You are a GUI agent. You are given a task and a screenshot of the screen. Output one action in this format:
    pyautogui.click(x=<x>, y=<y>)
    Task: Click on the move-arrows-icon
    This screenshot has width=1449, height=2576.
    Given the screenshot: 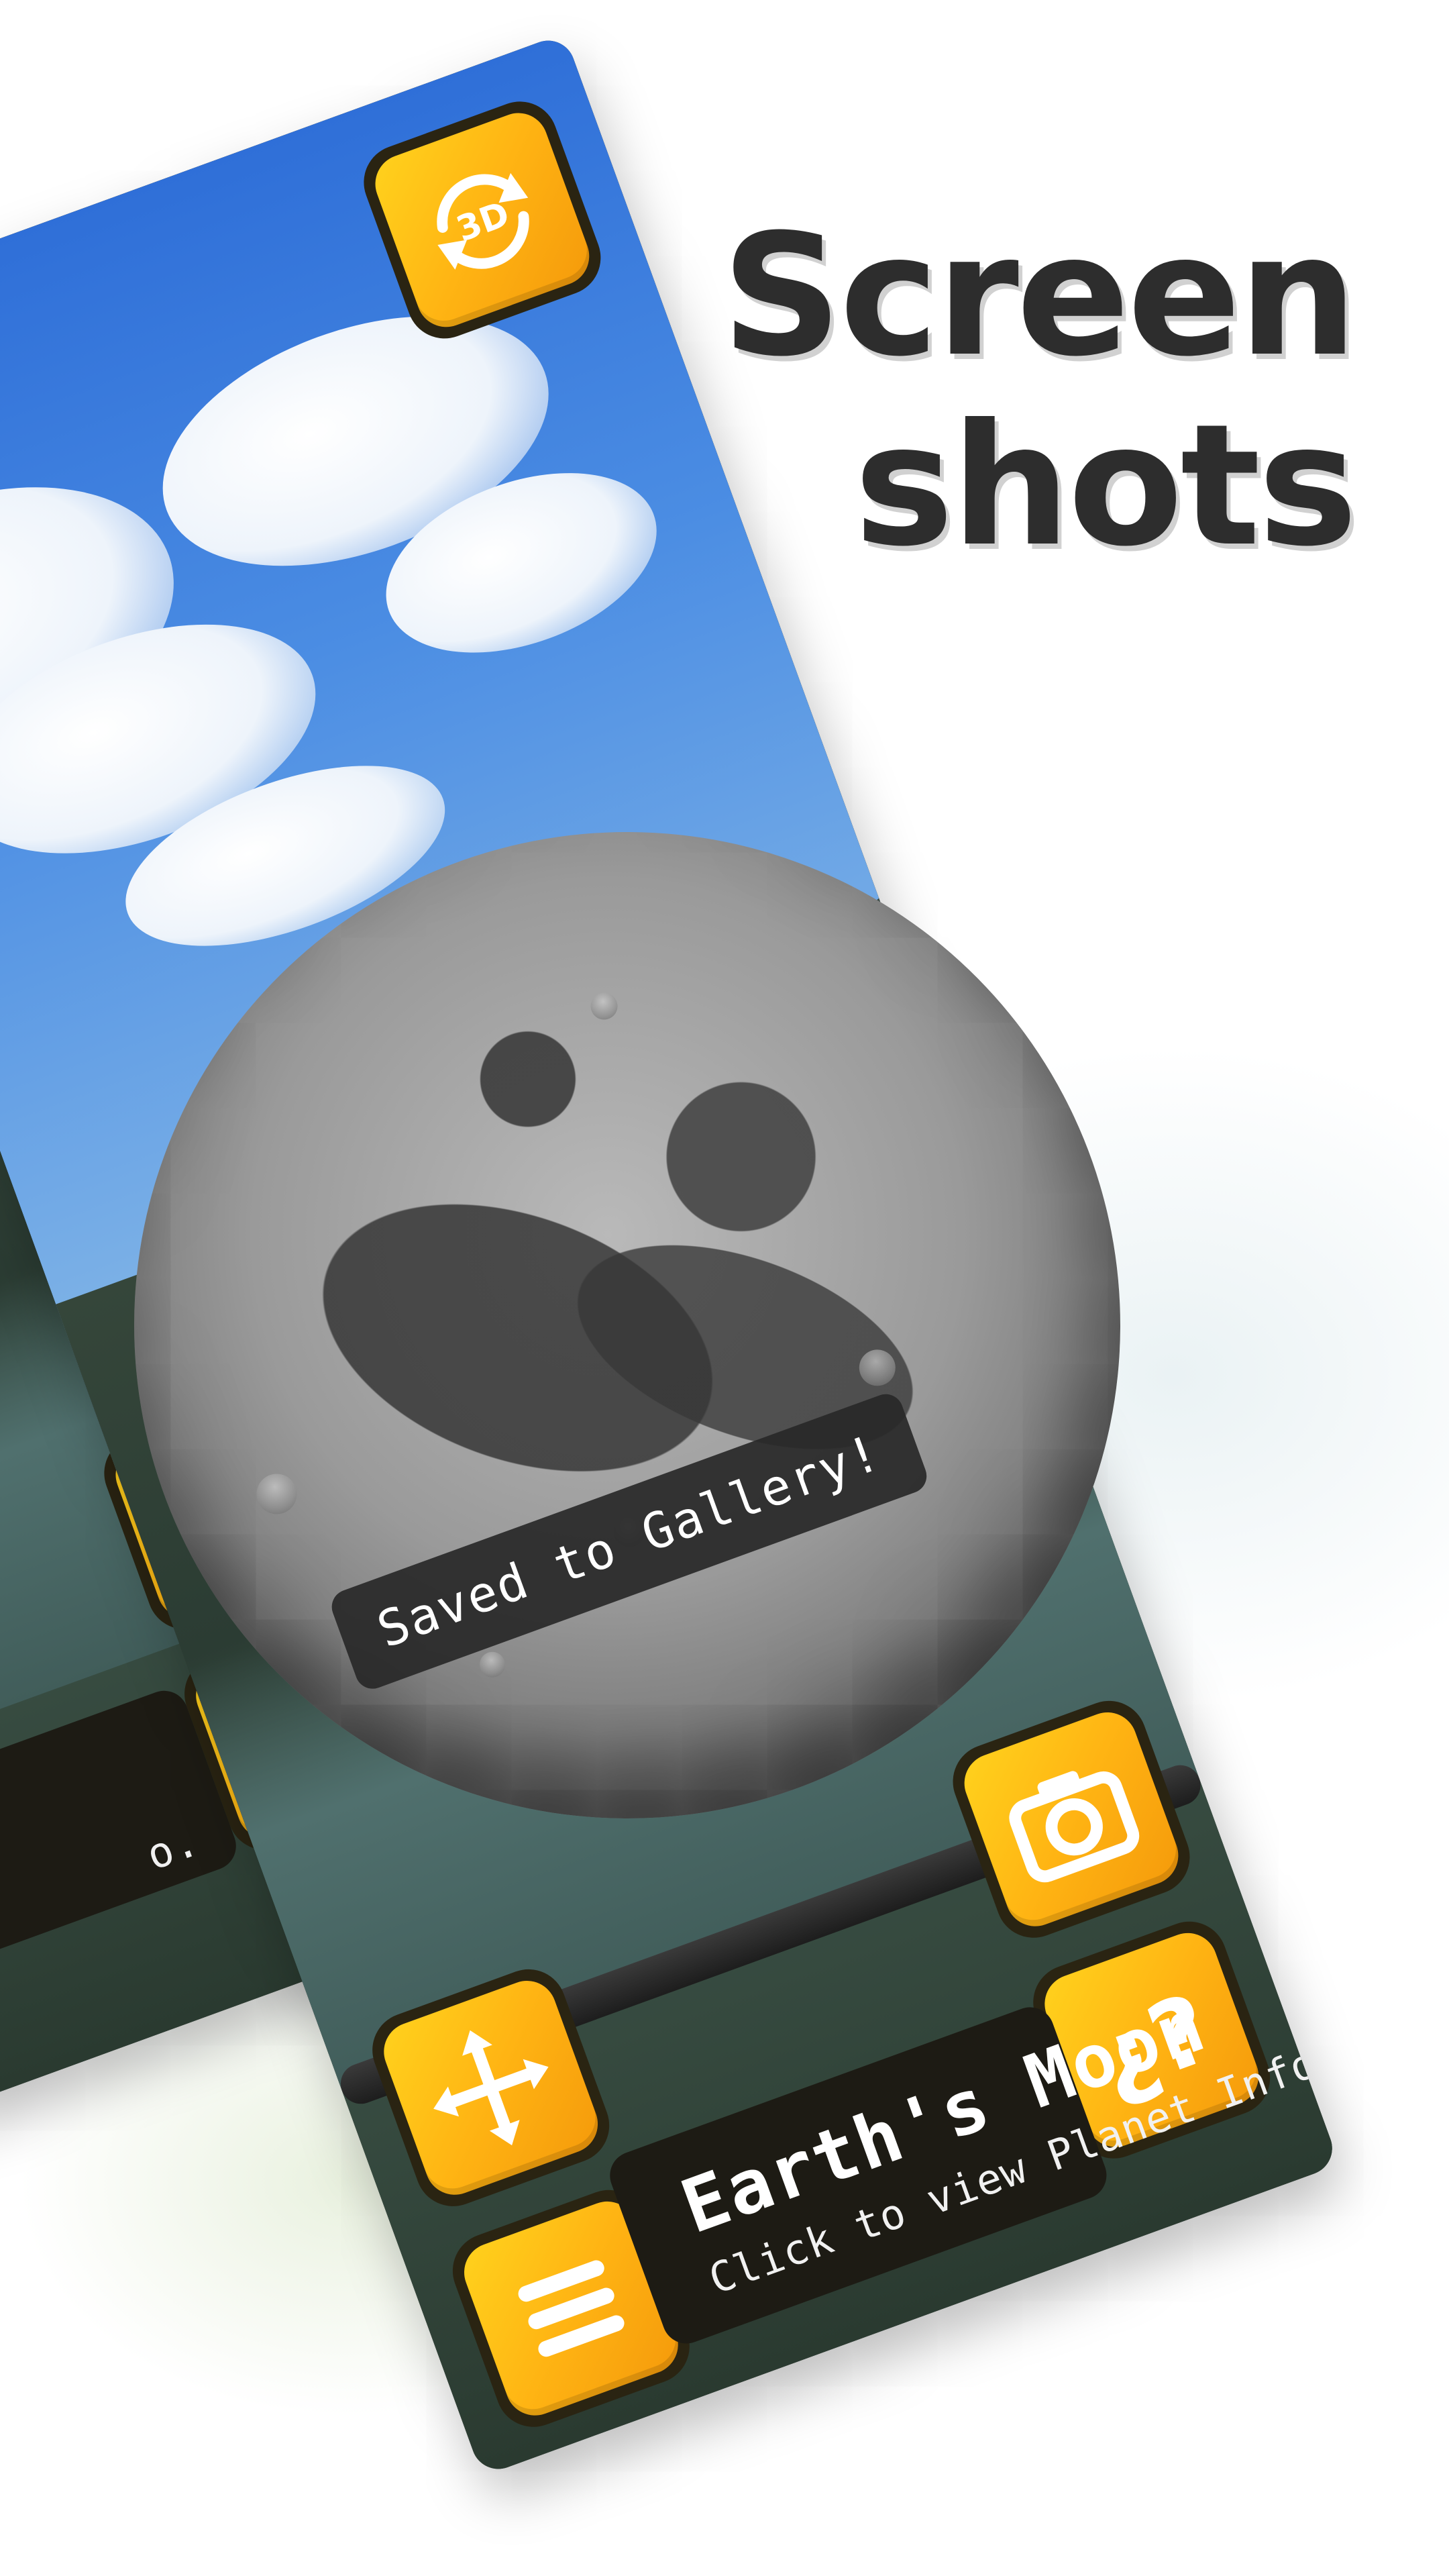 What is the action you would take?
    pyautogui.click(x=491, y=2088)
    